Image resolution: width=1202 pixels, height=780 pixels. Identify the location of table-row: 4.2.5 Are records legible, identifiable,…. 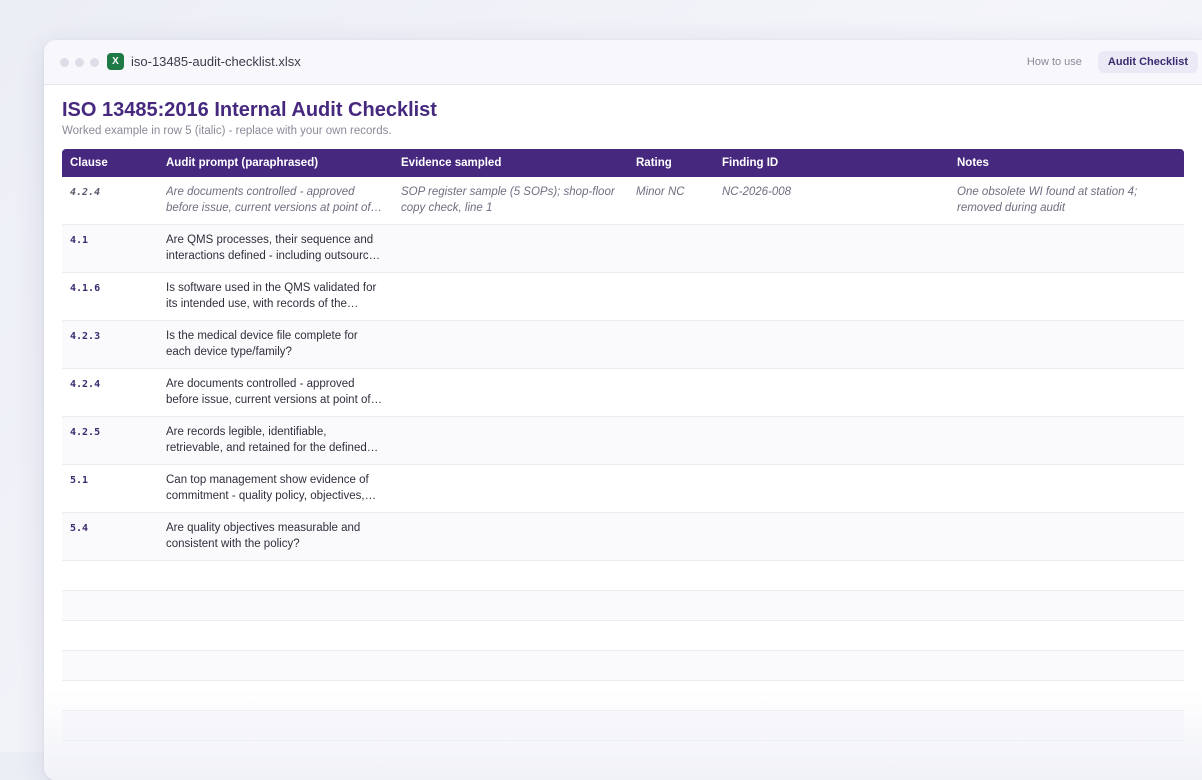
(623, 440).